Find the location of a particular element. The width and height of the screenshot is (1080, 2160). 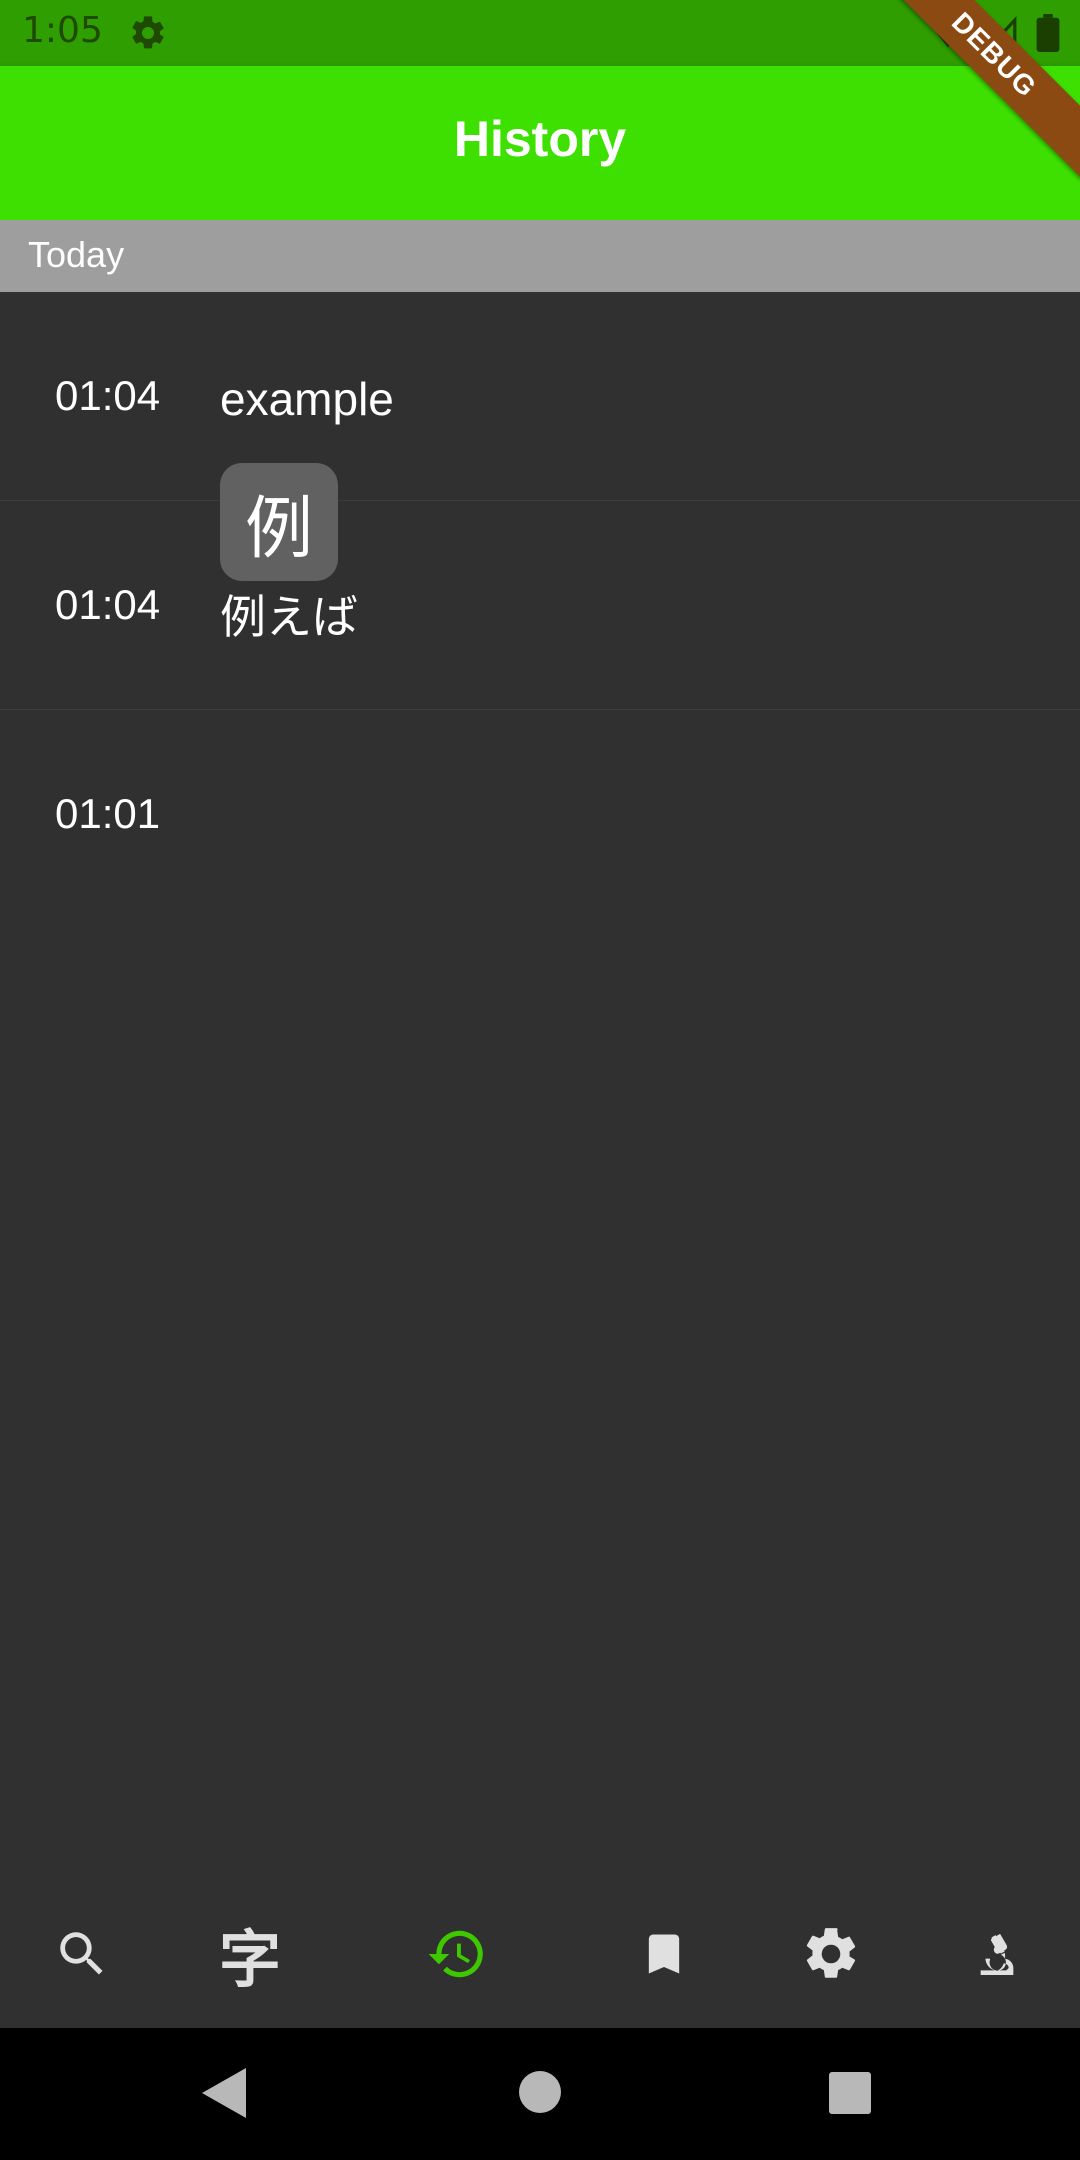

nav-bookmarks is located at coordinates (664, 1954).